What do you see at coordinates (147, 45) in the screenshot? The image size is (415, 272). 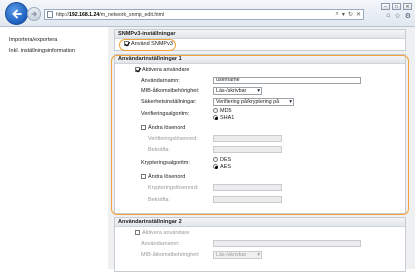 I see `highlight-snmpv3` at bounding box center [147, 45].